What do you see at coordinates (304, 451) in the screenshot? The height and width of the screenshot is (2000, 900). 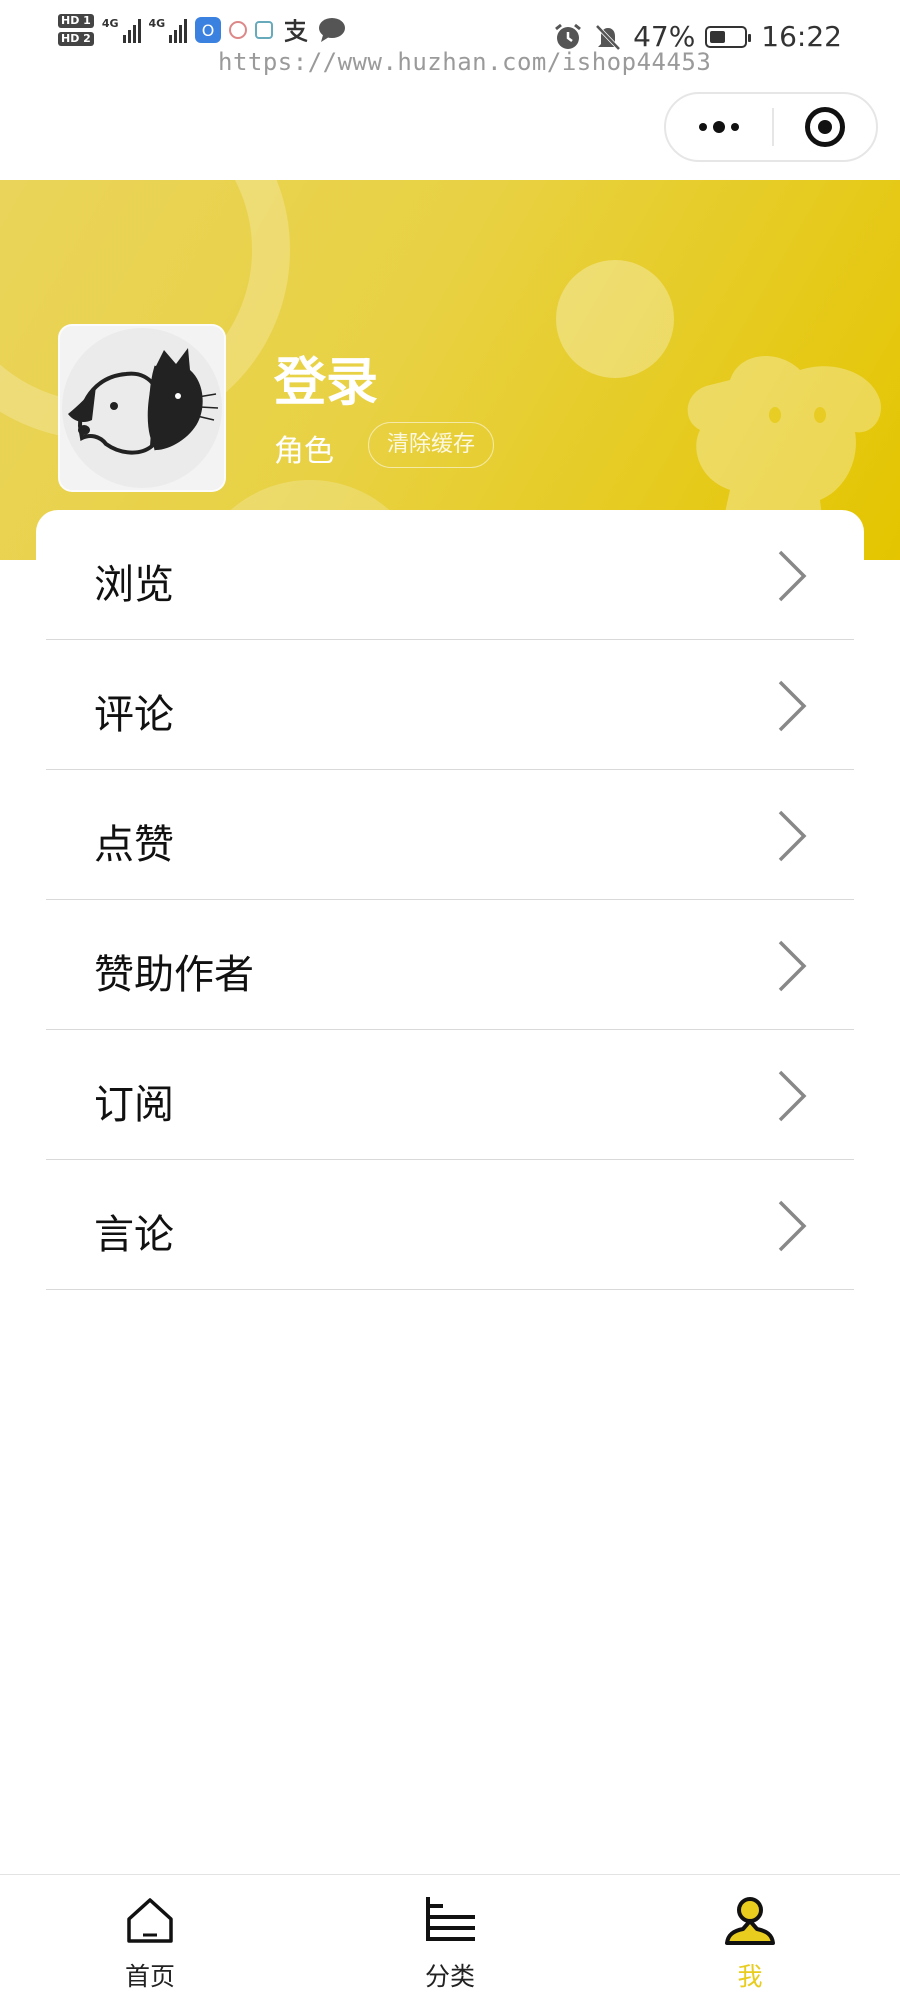 I see `role-label: 角色` at bounding box center [304, 451].